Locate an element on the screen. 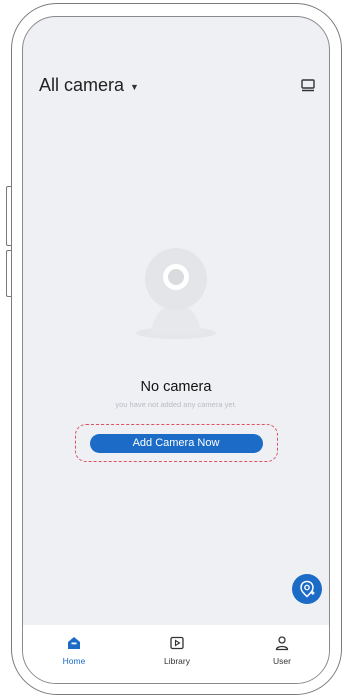 The image size is (355, 699). tab-label-home: Home is located at coordinates (74, 661).